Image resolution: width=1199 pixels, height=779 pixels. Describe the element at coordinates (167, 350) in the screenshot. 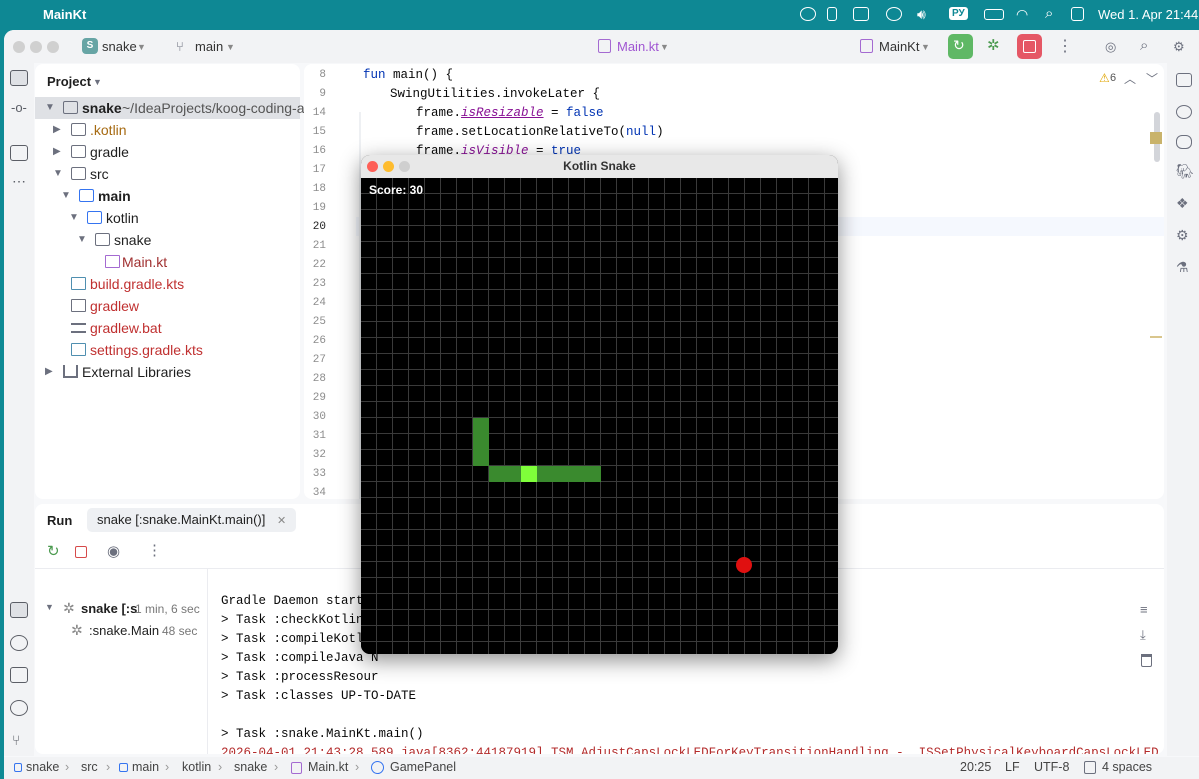

I see `tree-item-settings-gradle: settings.gradle.kts` at that location.